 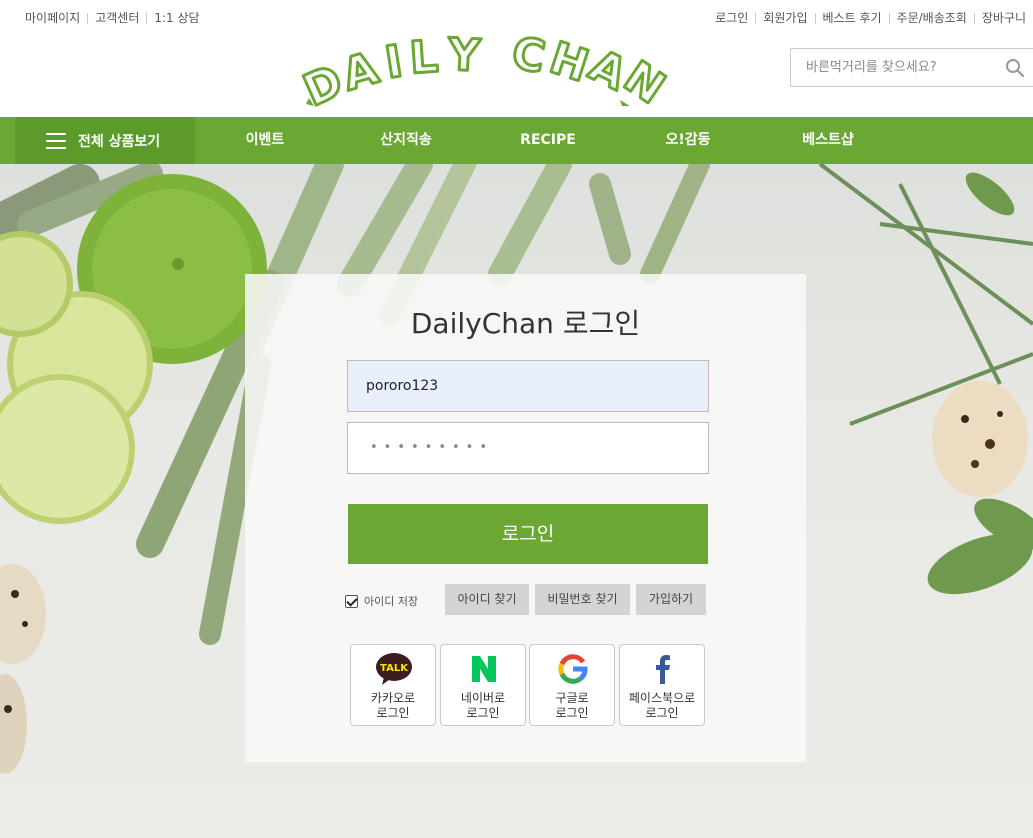 What do you see at coordinates (662, 685) in the screenshot?
I see `facebook-login-button: 페이스북으로 로그인` at bounding box center [662, 685].